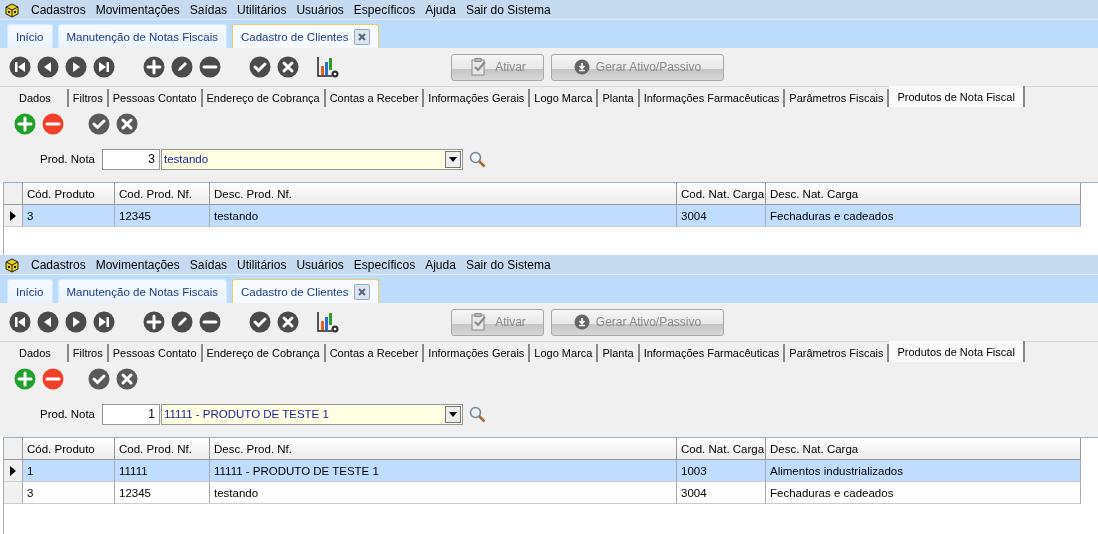 The image size is (1098, 534). Describe the element at coordinates (131, 159) in the screenshot. I see `code-field: 3` at that location.